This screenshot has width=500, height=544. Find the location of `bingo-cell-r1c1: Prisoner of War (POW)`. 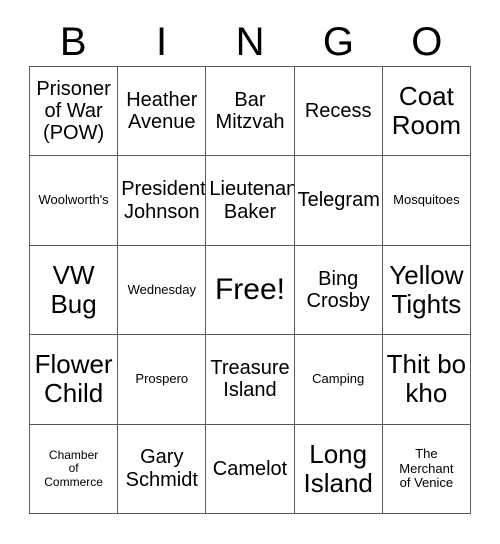

bingo-cell-r1c1: Prisoner of War (POW) is located at coordinates (74, 112).